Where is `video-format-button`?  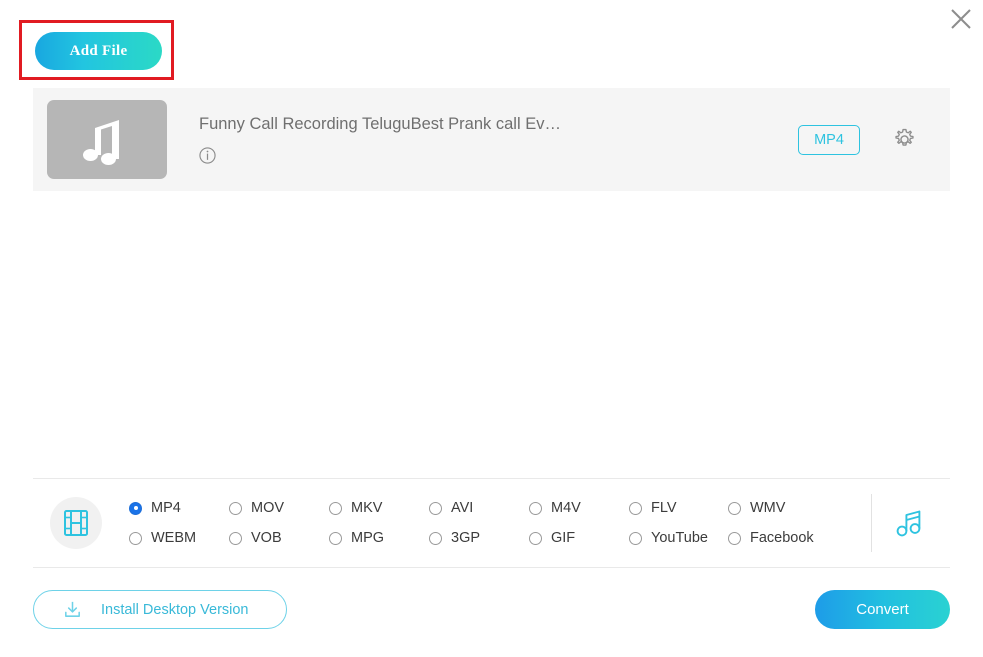
video-format-button is located at coordinates (76, 523).